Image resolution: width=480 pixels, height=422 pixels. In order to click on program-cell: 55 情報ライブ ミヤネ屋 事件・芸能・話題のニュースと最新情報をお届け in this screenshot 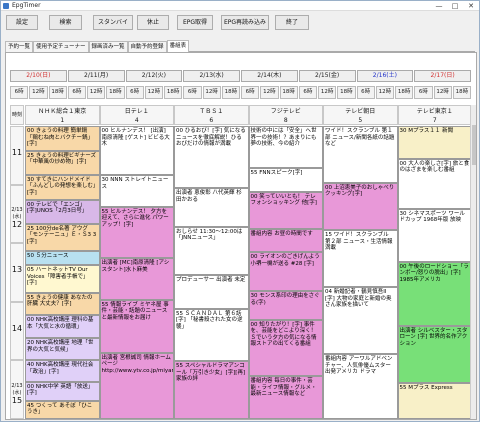, I will do `click(136, 326)`.